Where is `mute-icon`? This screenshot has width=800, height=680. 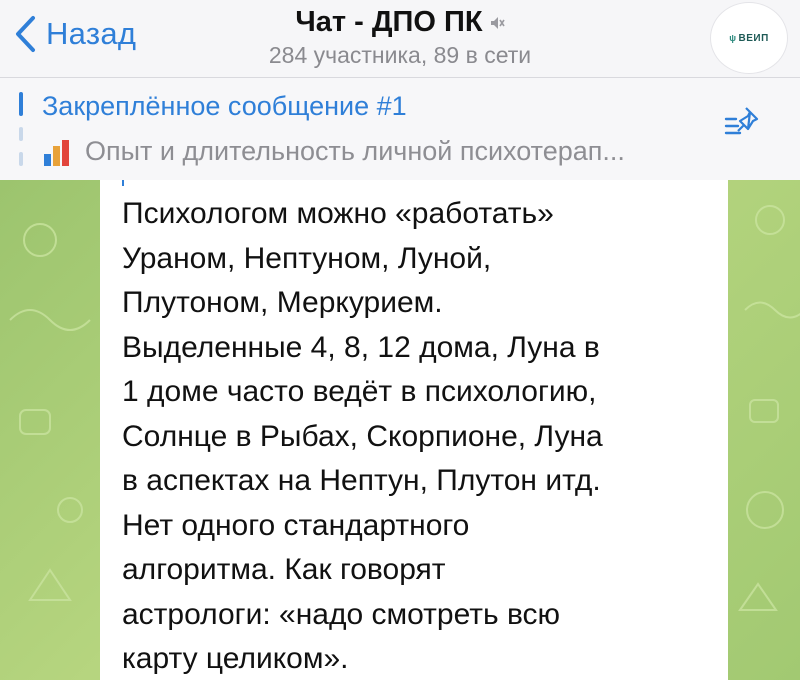 mute-icon is located at coordinates (497, 22).